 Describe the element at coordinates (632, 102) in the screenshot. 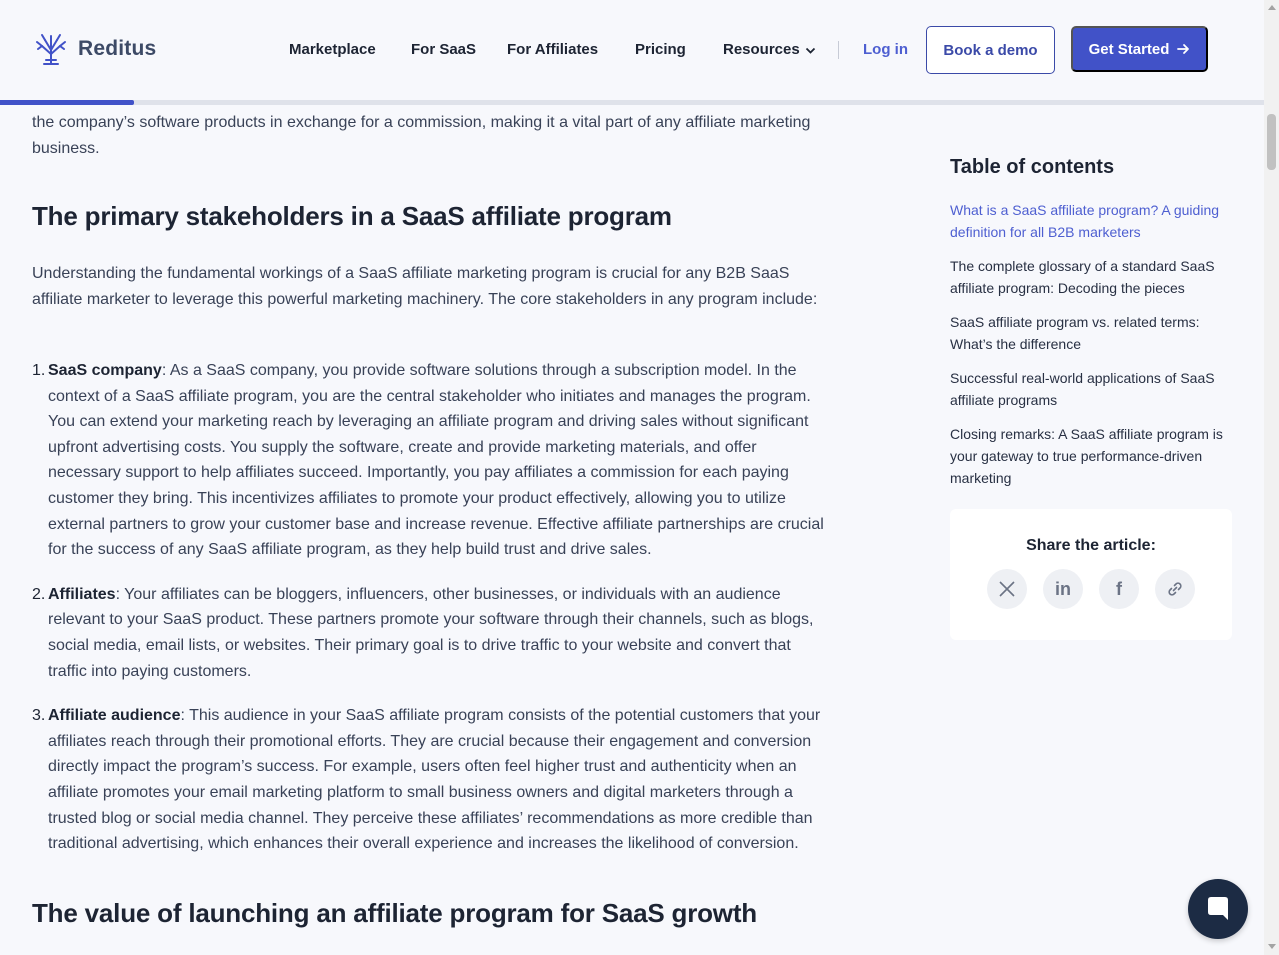

I see `reading-progress-bar` at that location.